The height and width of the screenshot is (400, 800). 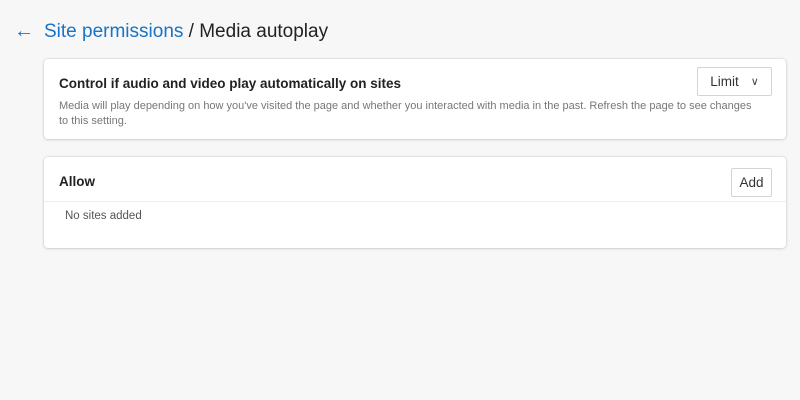 I want to click on divider, so click(x=415, y=201).